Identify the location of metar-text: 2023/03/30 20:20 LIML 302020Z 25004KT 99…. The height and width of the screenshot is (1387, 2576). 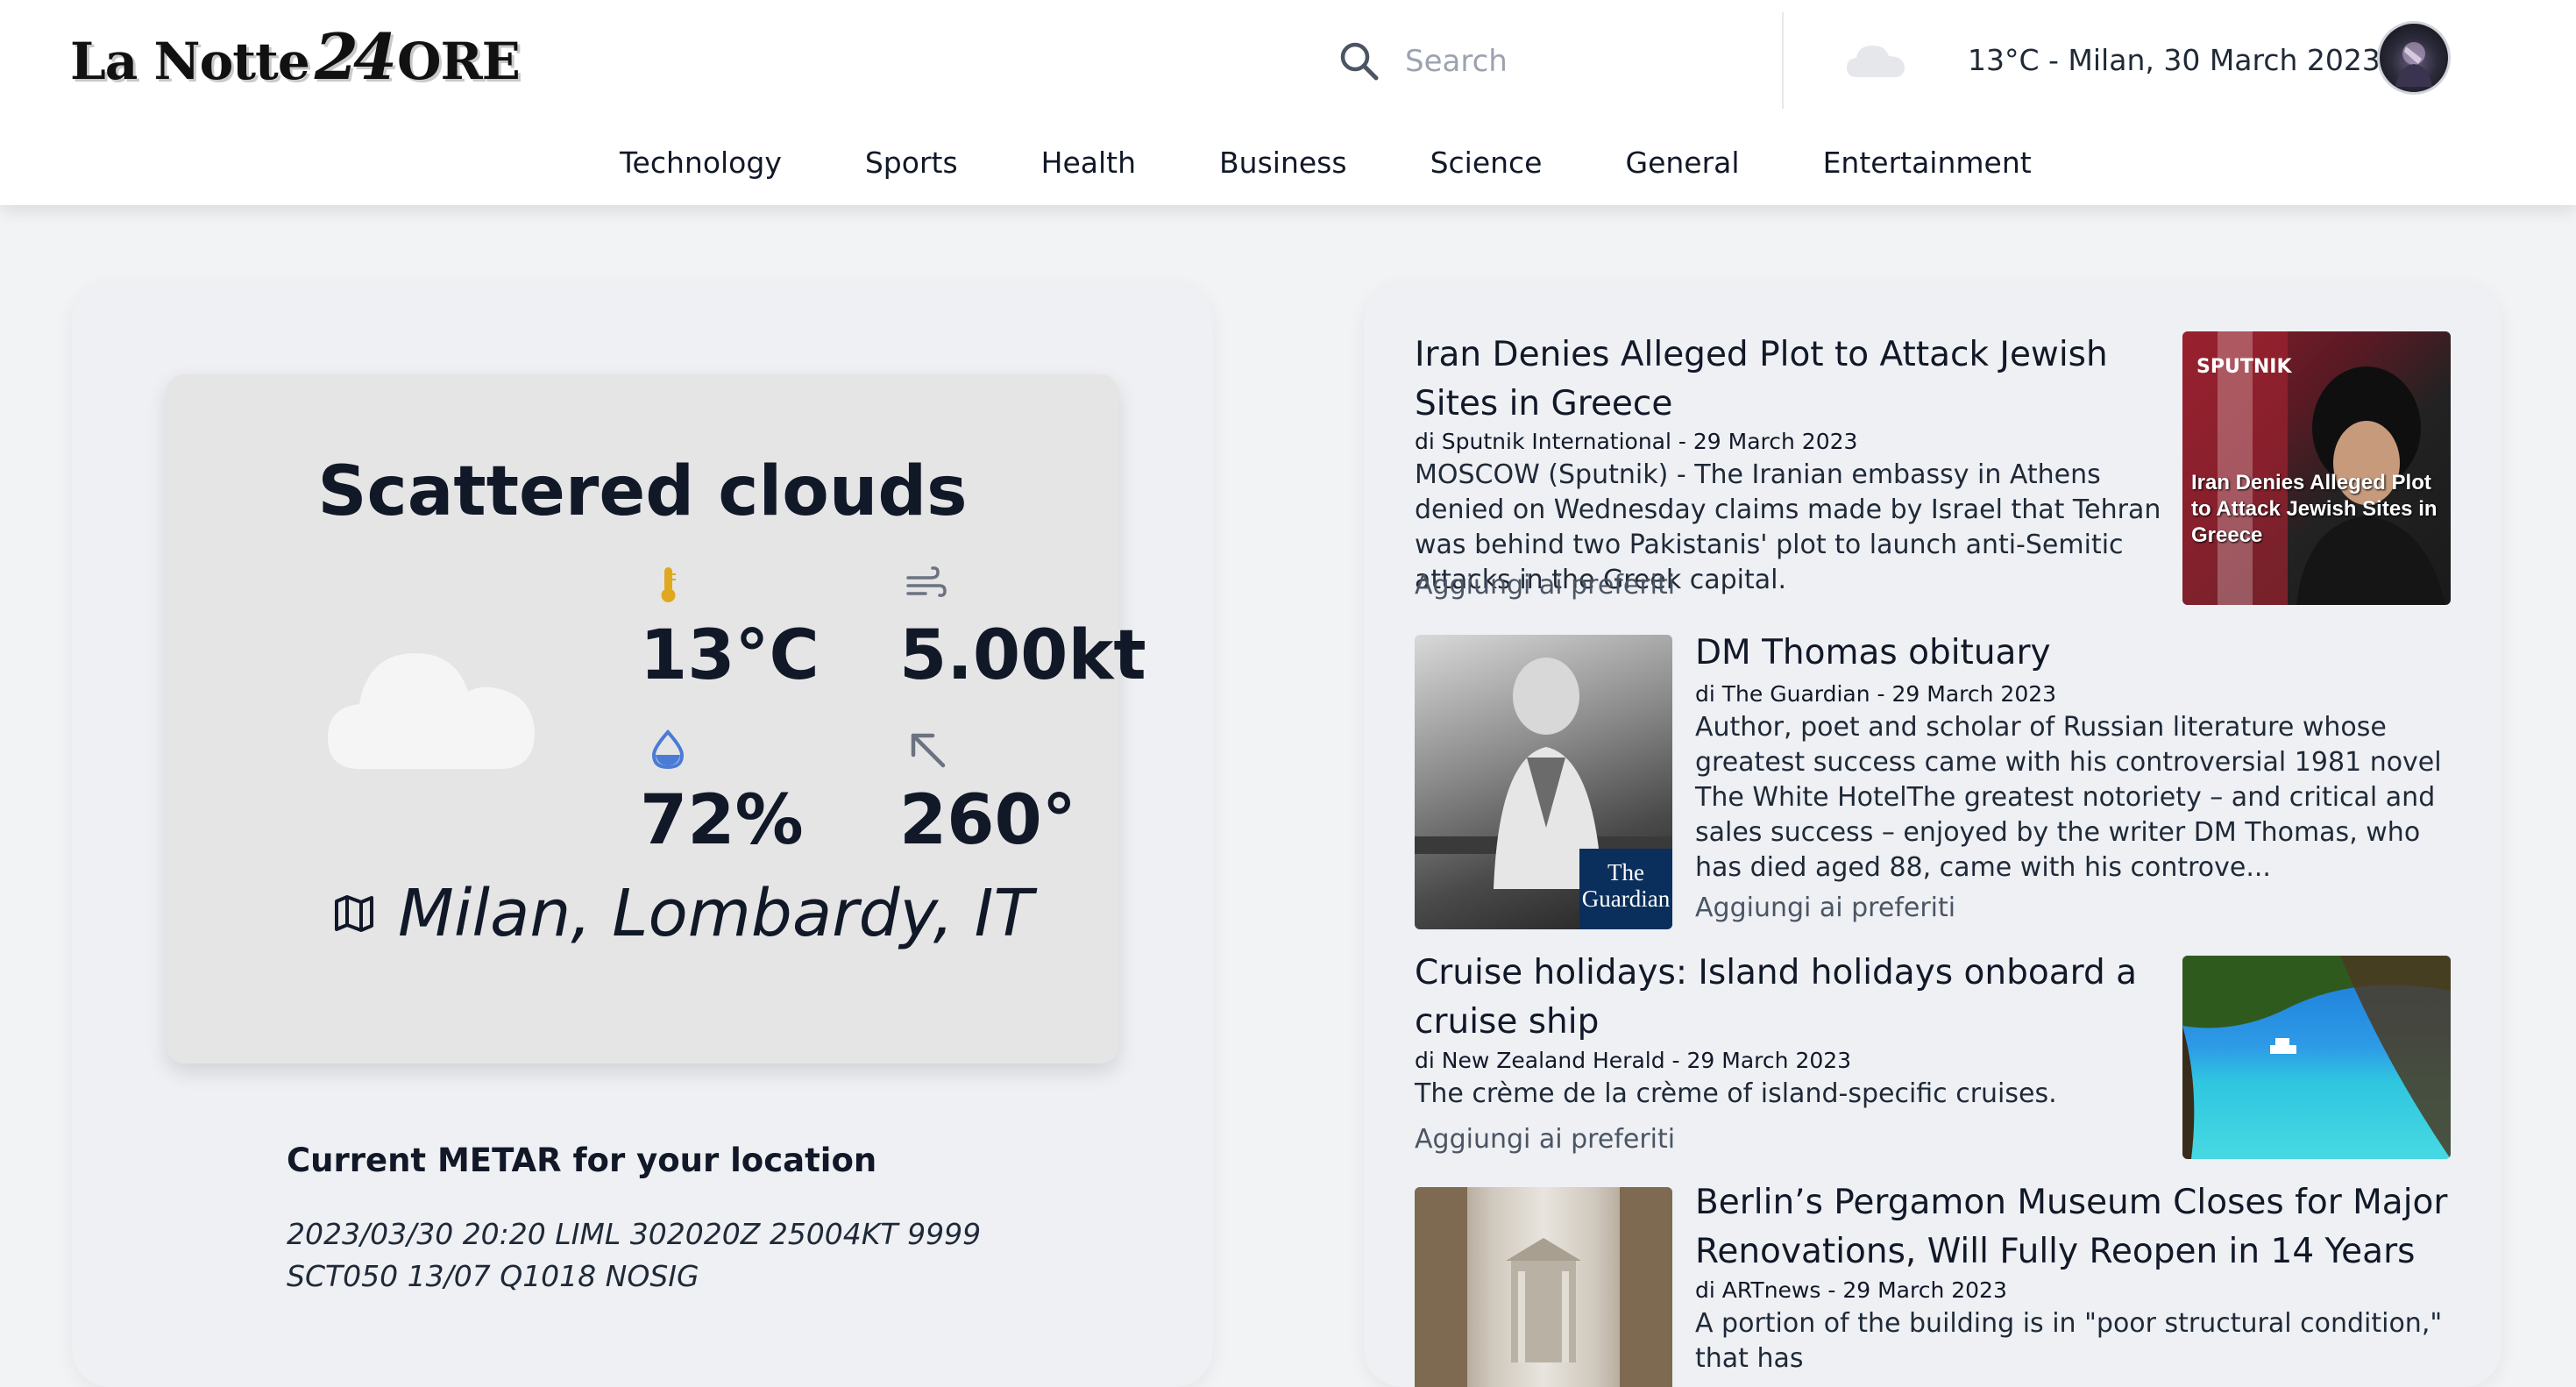
(634, 1255).